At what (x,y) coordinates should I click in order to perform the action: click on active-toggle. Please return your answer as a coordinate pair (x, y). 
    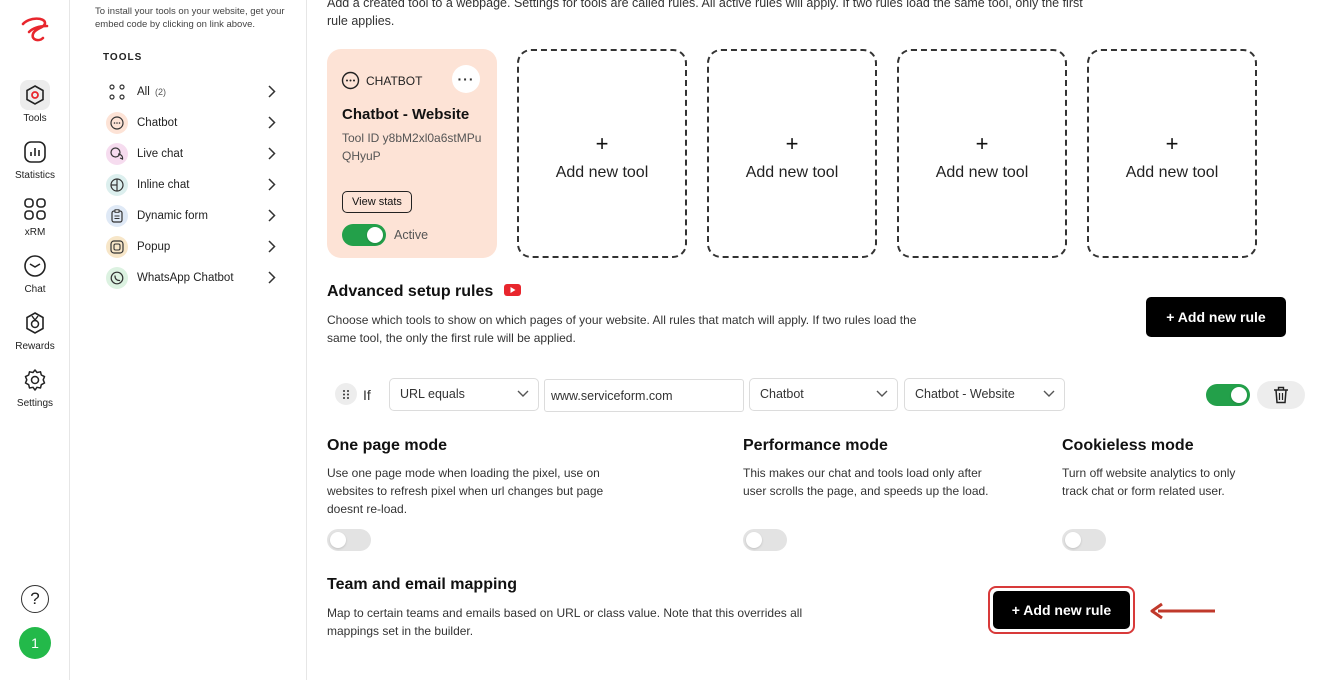
    Looking at the image, I should click on (364, 235).